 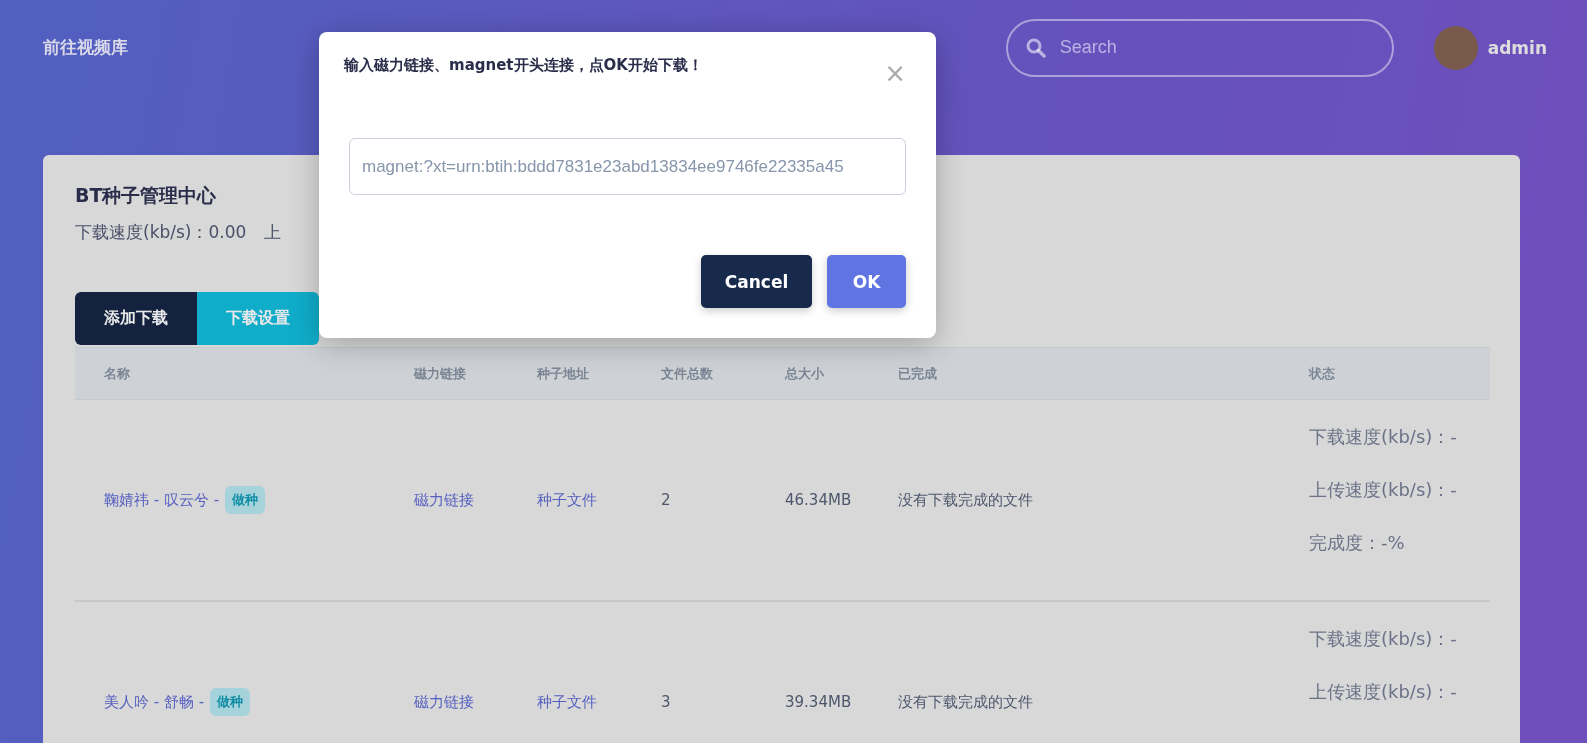 What do you see at coordinates (146, 195) in the screenshot?
I see `card-title: BT种子管理中心` at bounding box center [146, 195].